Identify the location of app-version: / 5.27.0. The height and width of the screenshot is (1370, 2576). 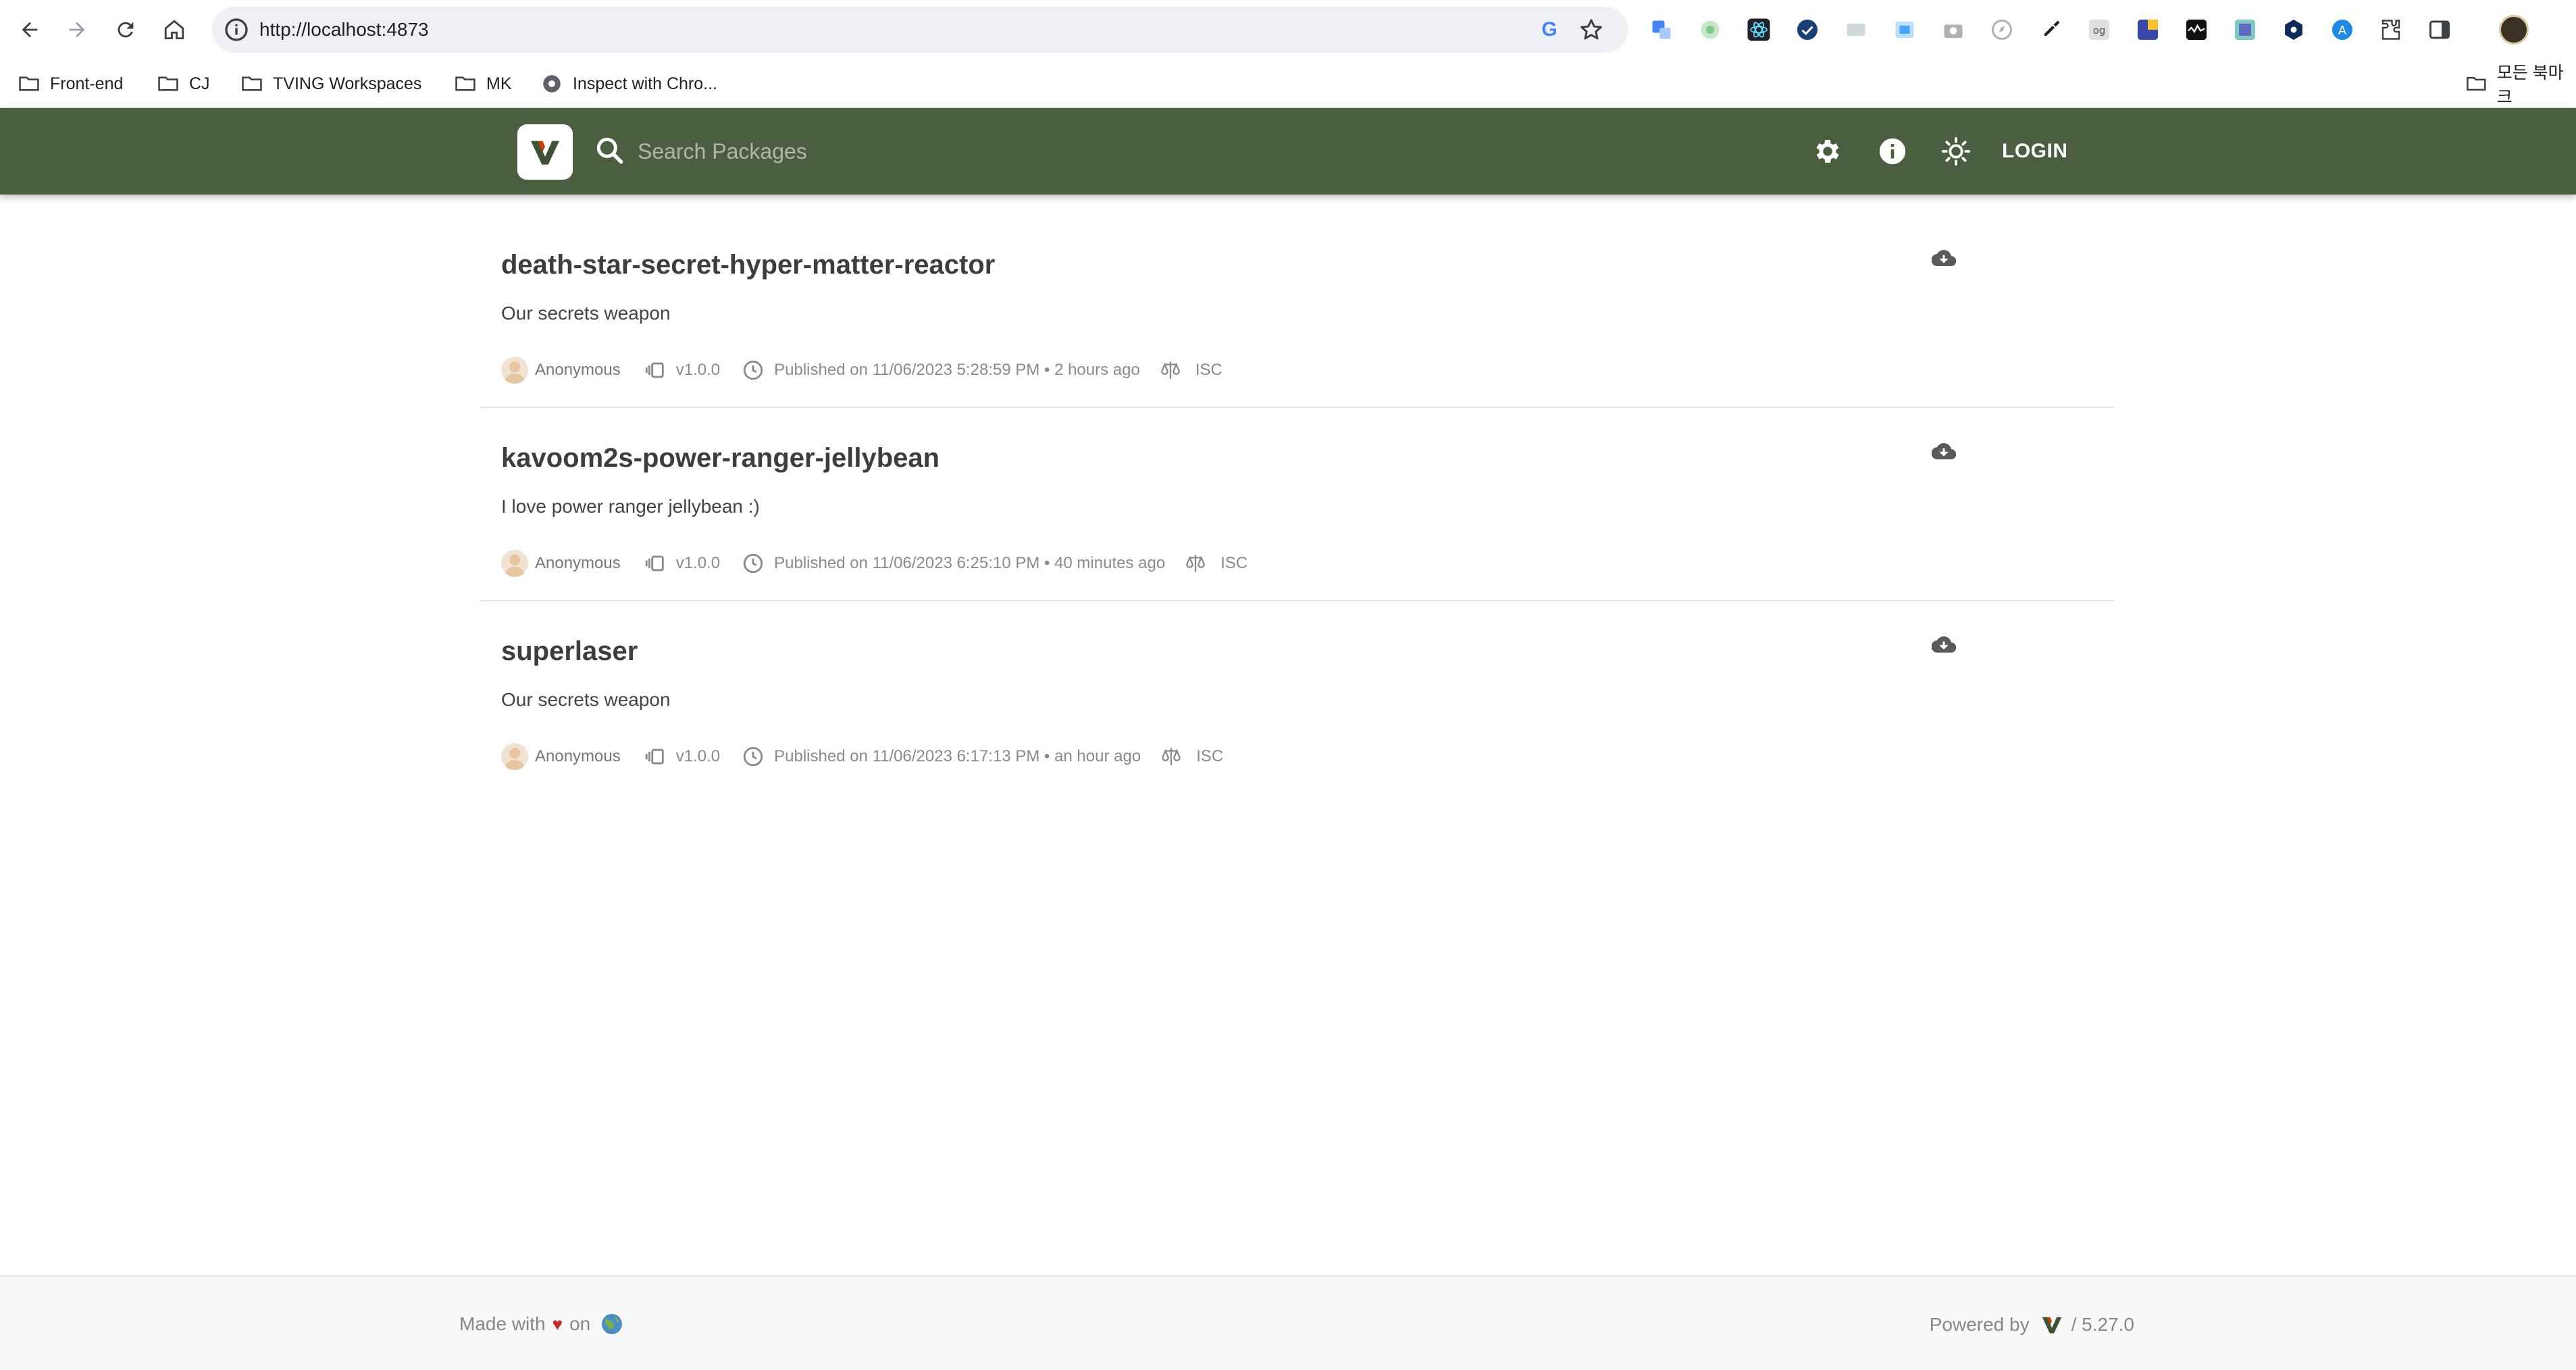
(2102, 1324).